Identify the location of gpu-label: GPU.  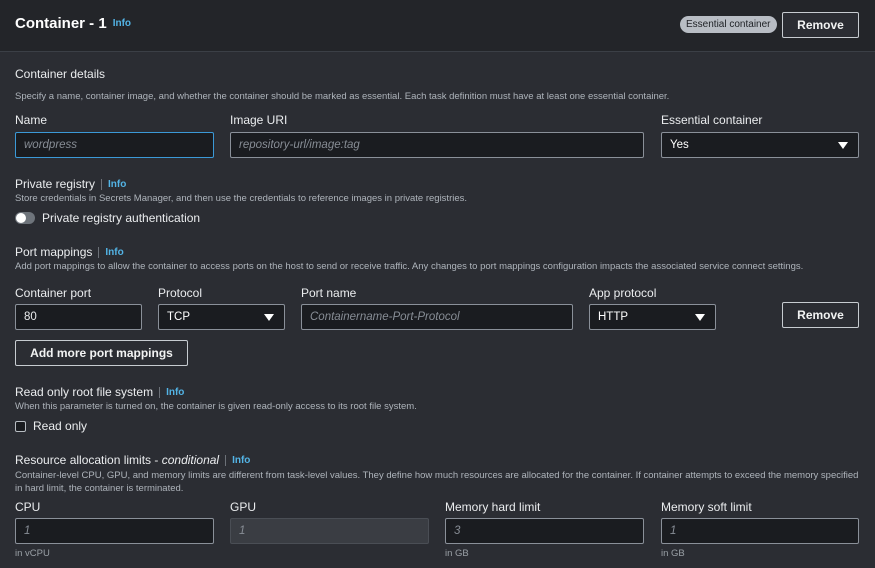
(243, 507).